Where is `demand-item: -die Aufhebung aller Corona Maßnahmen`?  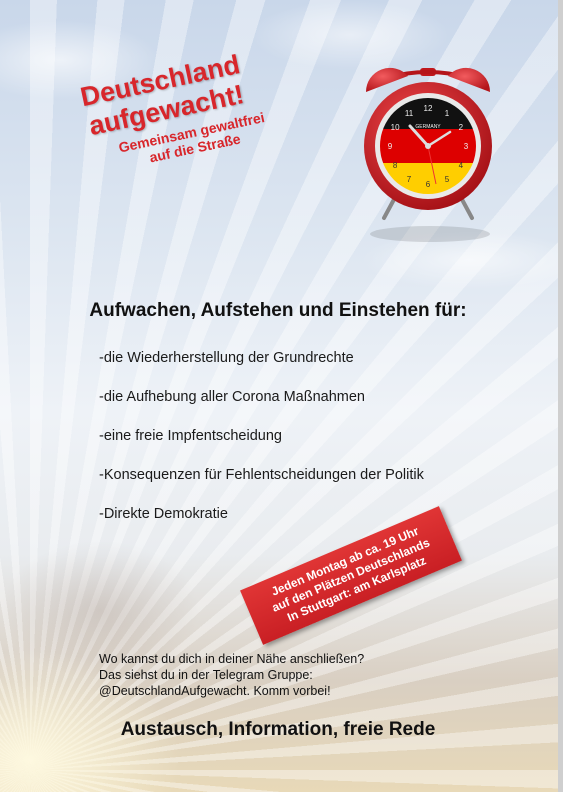
demand-item: -die Aufhebung aller Corona Maßnahmen is located at coordinates (232, 397).